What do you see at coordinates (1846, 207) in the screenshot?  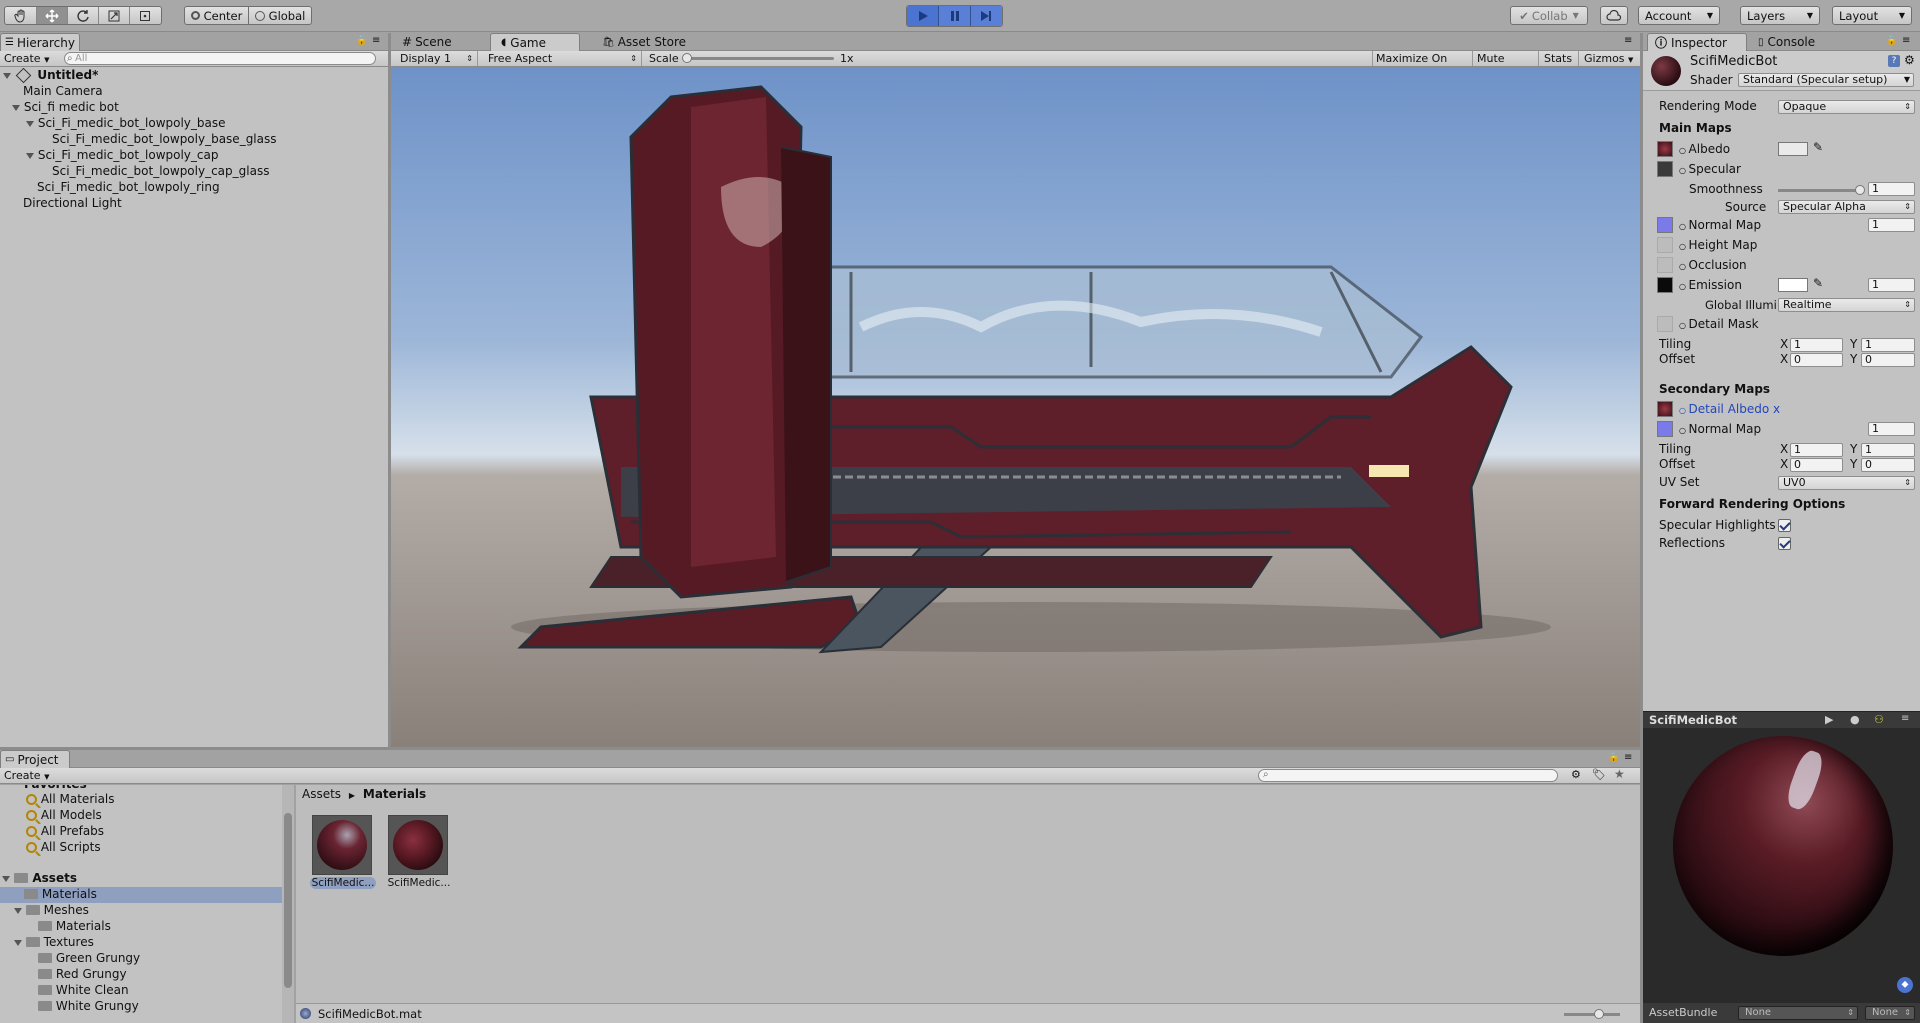 I see `source-dropdown: Specular Alpha ⇕` at bounding box center [1846, 207].